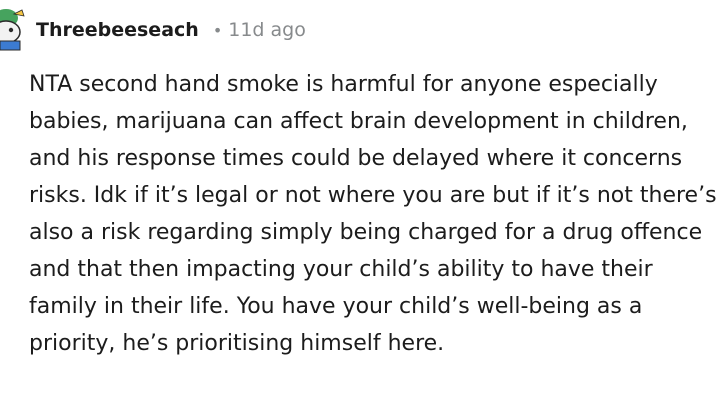 This screenshot has height=400, width=722. I want to click on avatar, so click(13, 30).